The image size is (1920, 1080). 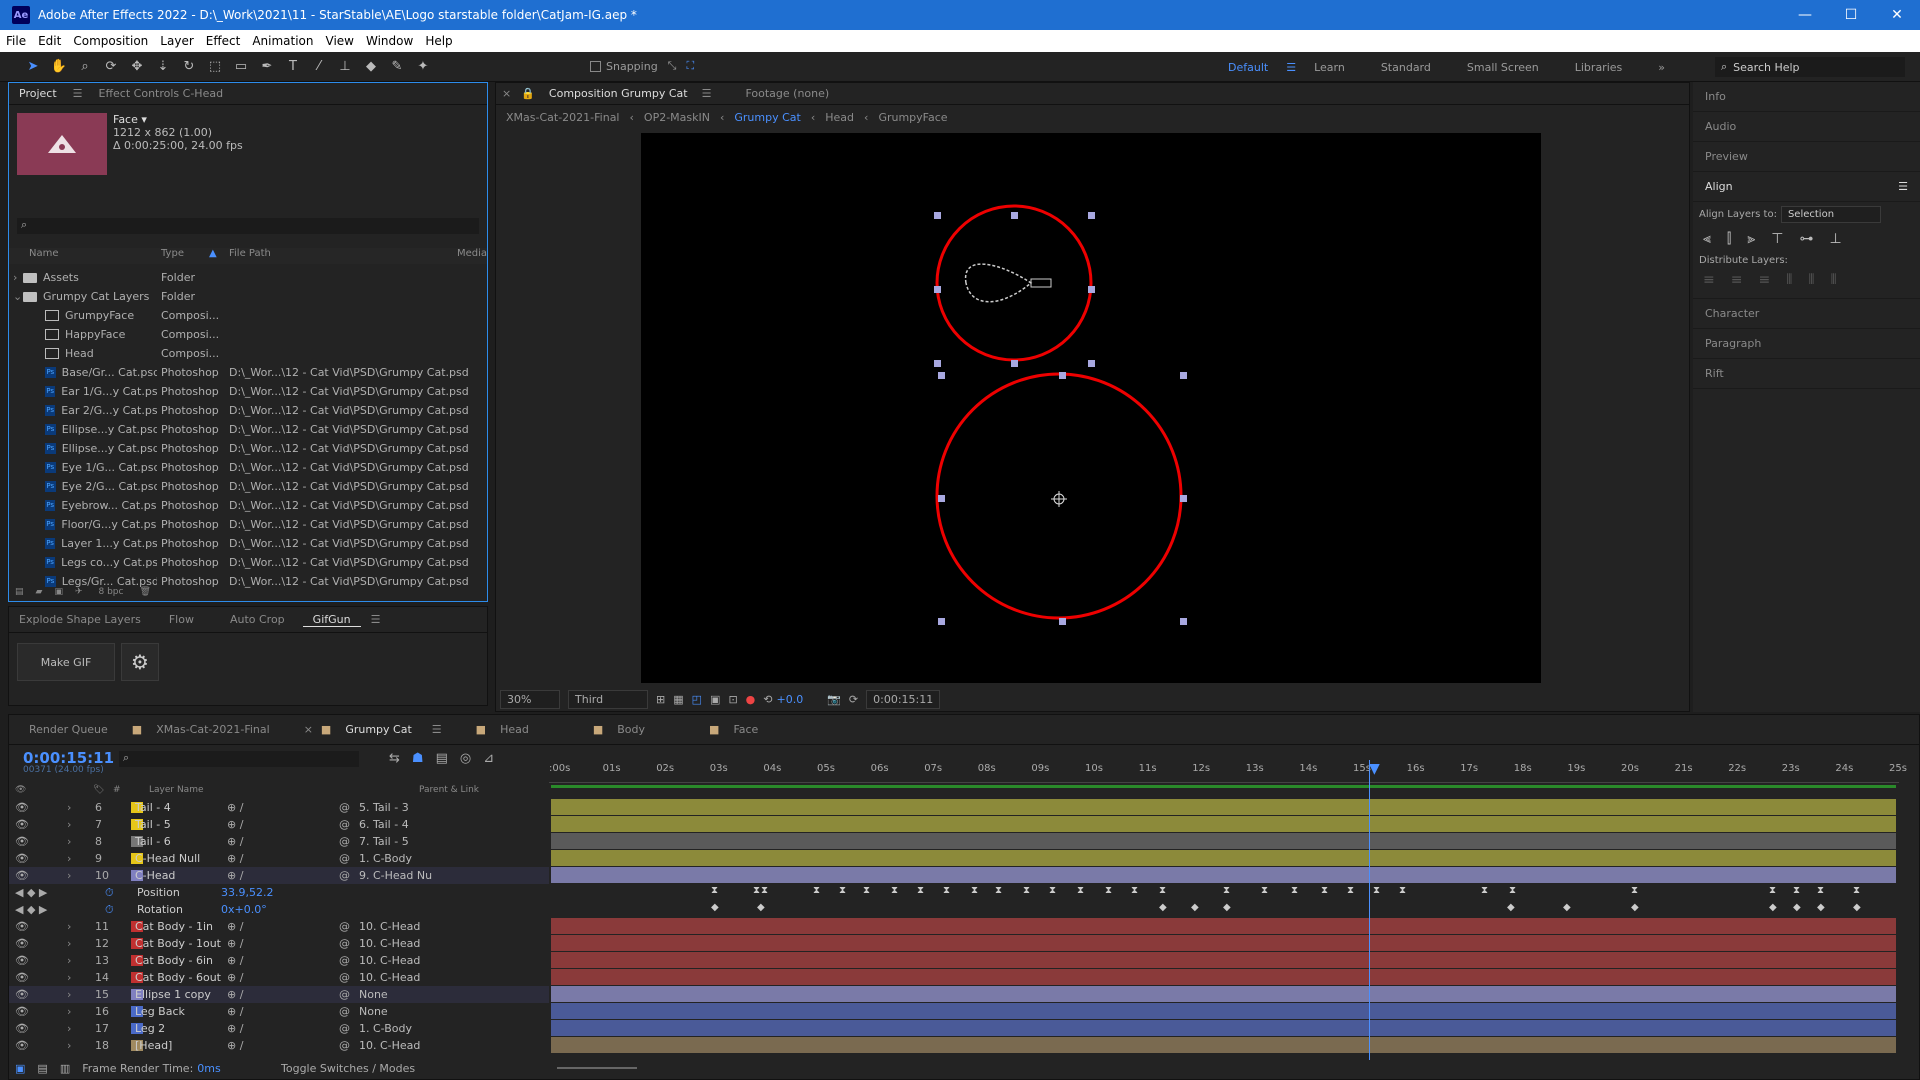 I want to click on column-file-path: File Path, so click(x=250, y=253).